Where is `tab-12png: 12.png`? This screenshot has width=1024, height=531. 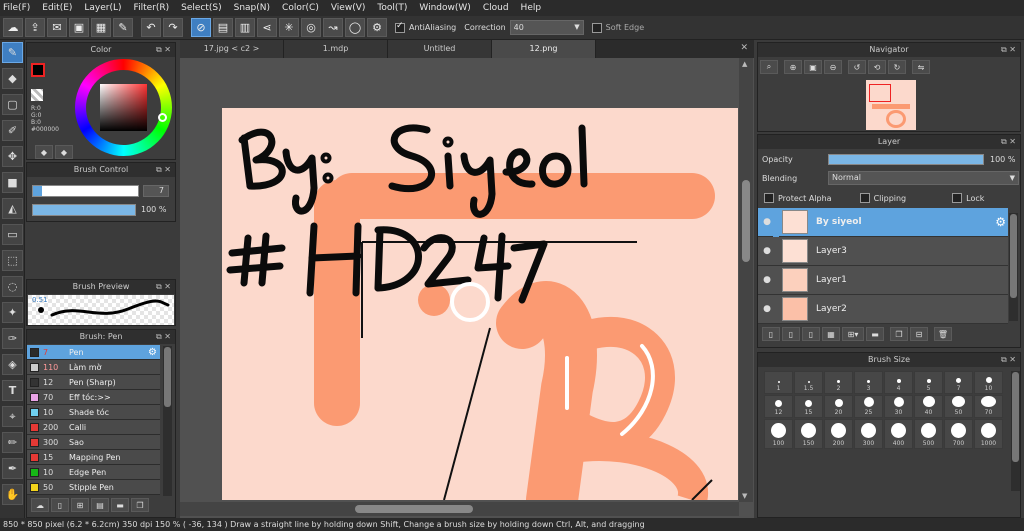
tab-12png: 12.png is located at coordinates (544, 49).